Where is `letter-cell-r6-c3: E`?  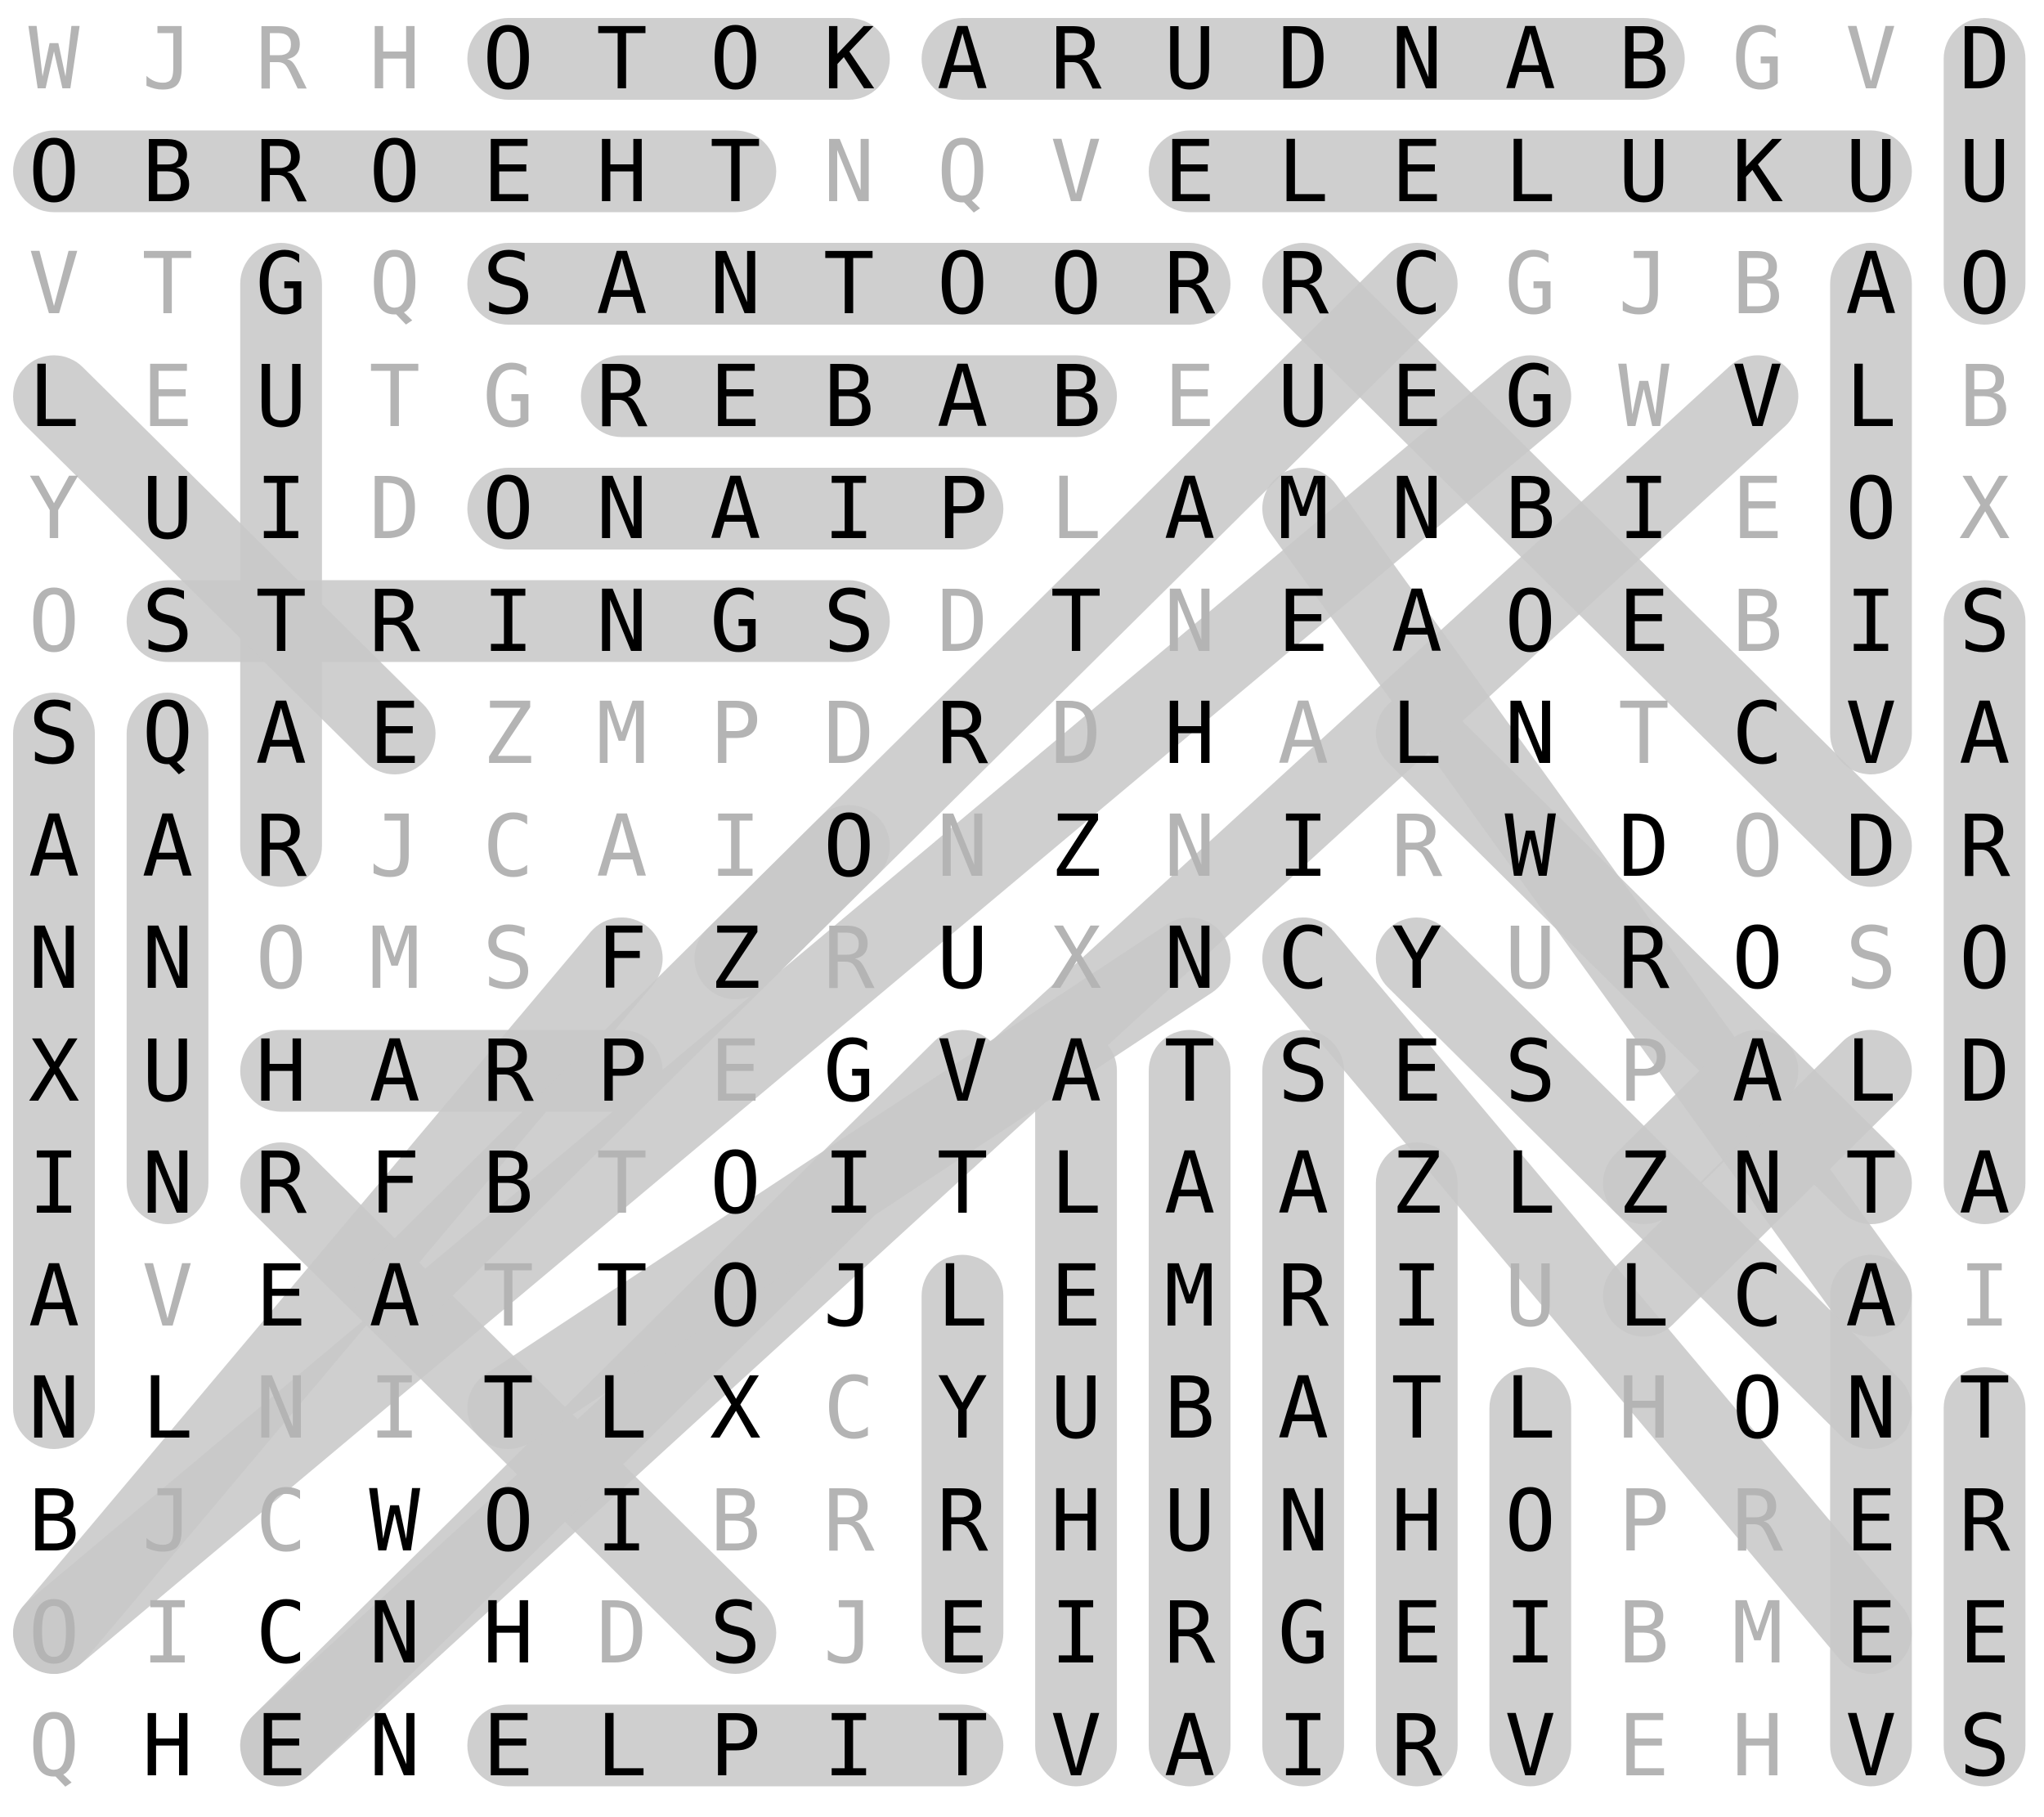 letter-cell-r6-c3: E is located at coordinates (394, 733).